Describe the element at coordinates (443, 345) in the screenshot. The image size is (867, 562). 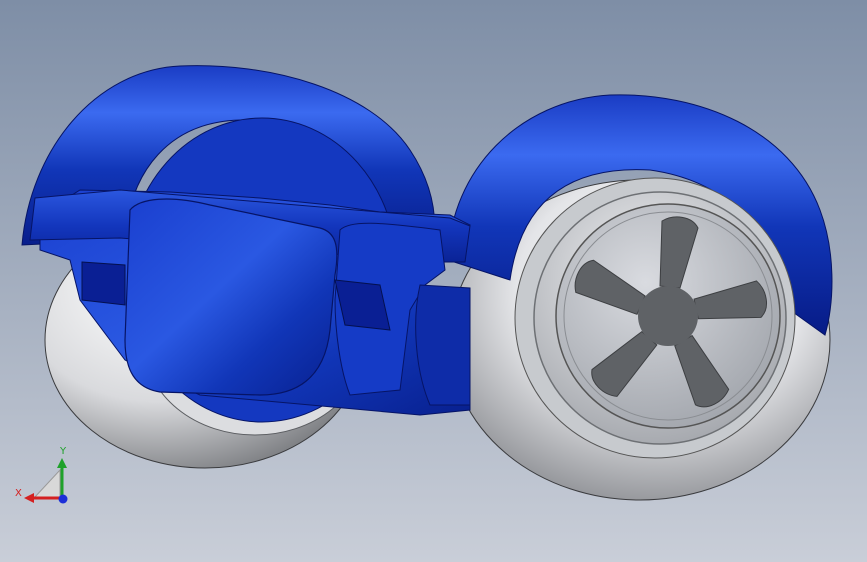
I see `axle-housing` at that location.